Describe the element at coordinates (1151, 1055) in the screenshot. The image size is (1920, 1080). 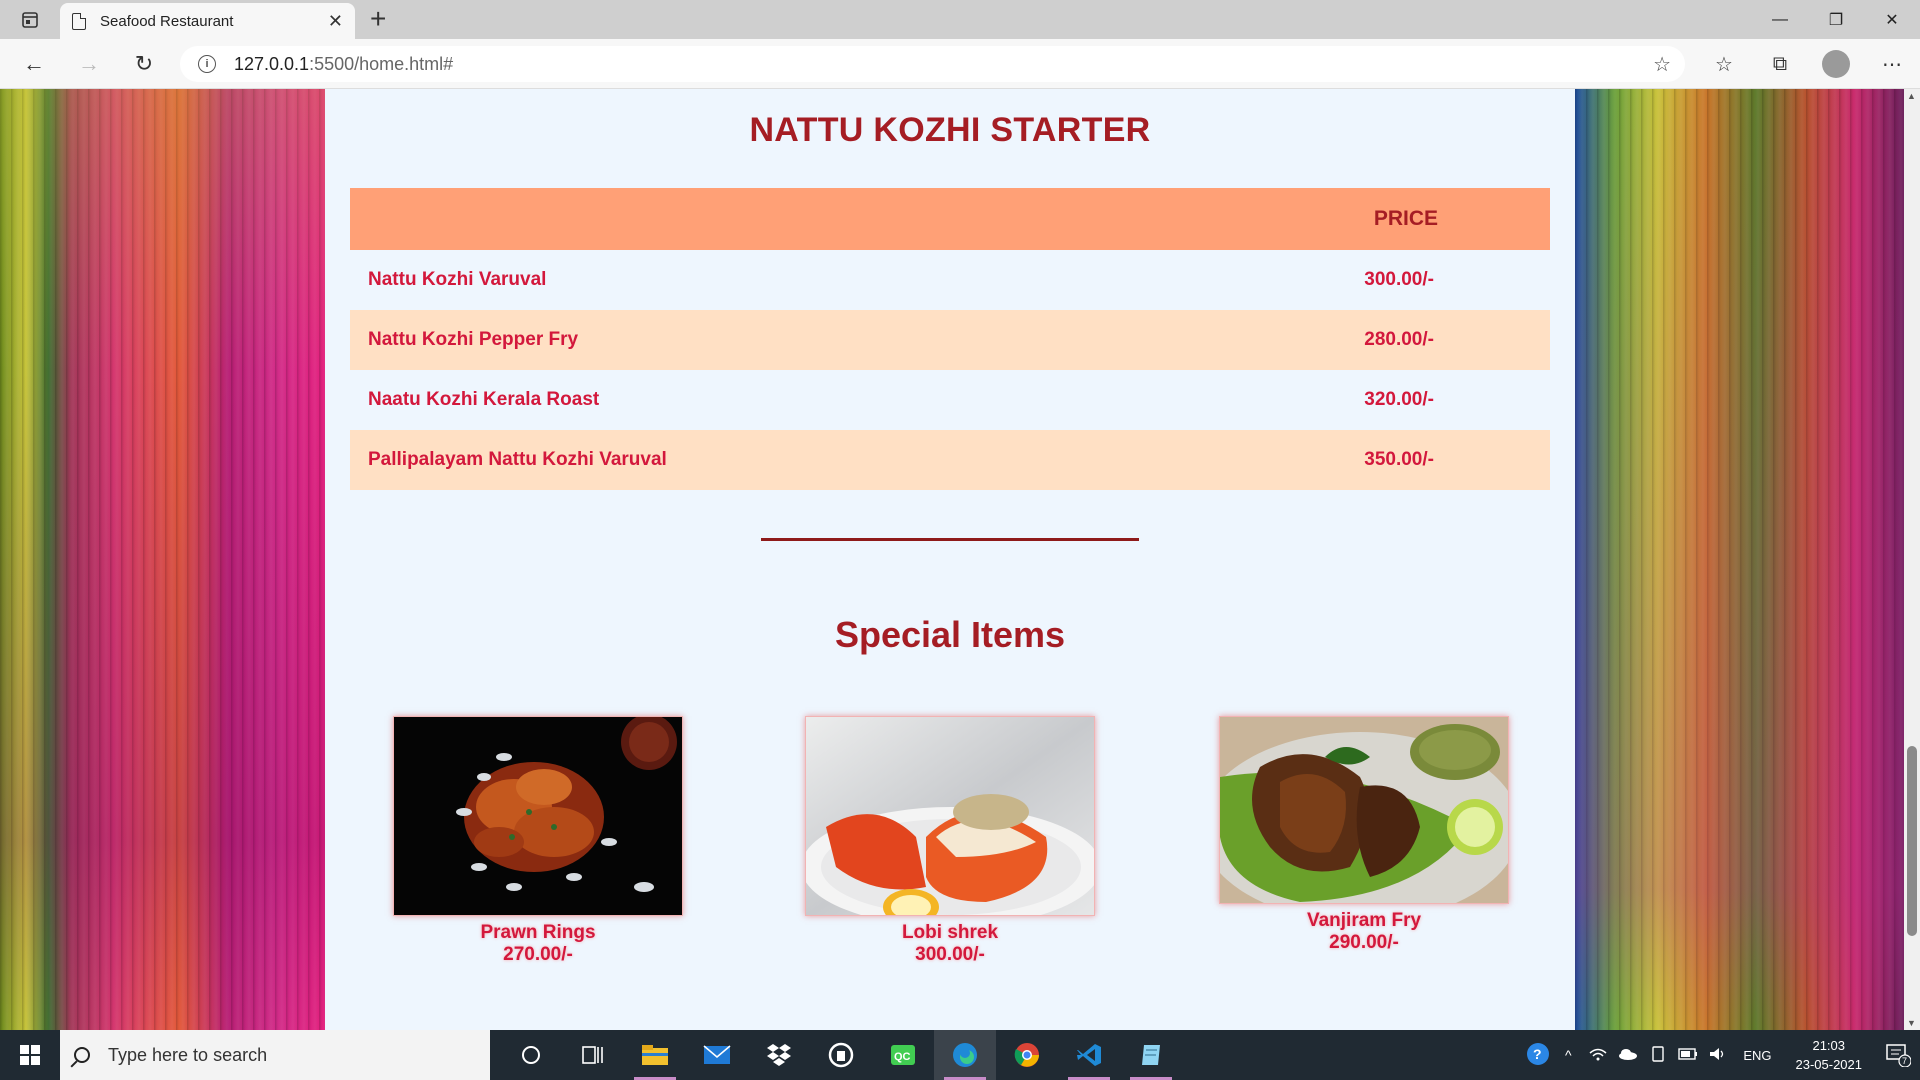
I see `notepad-icon` at that location.